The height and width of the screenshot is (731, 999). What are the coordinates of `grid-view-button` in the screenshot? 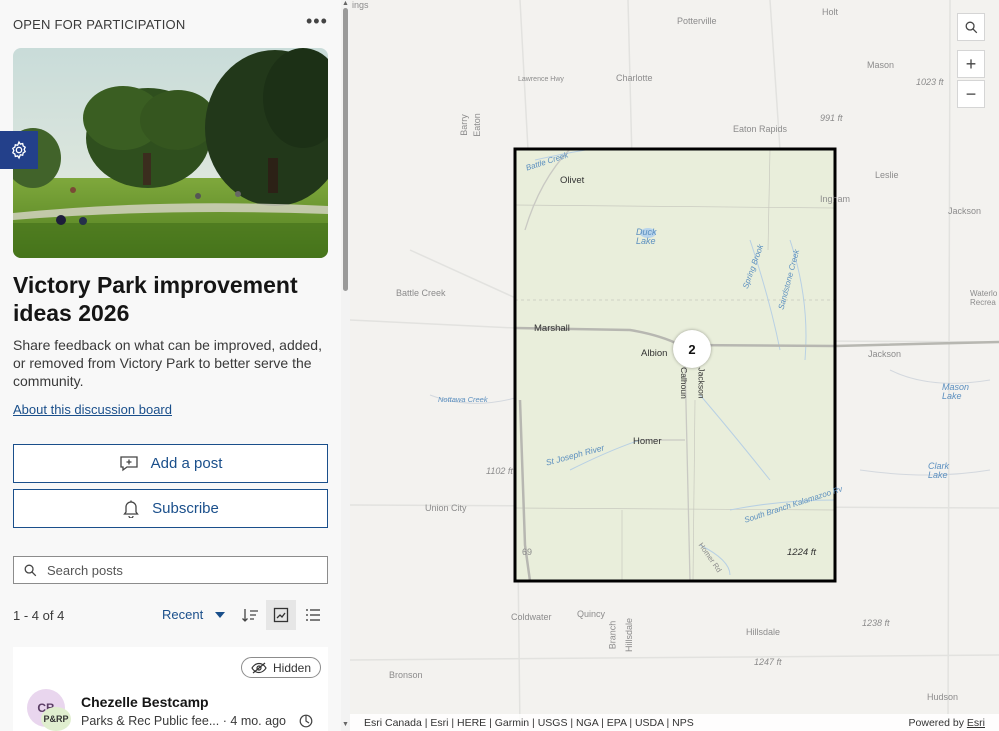 It's located at (281, 615).